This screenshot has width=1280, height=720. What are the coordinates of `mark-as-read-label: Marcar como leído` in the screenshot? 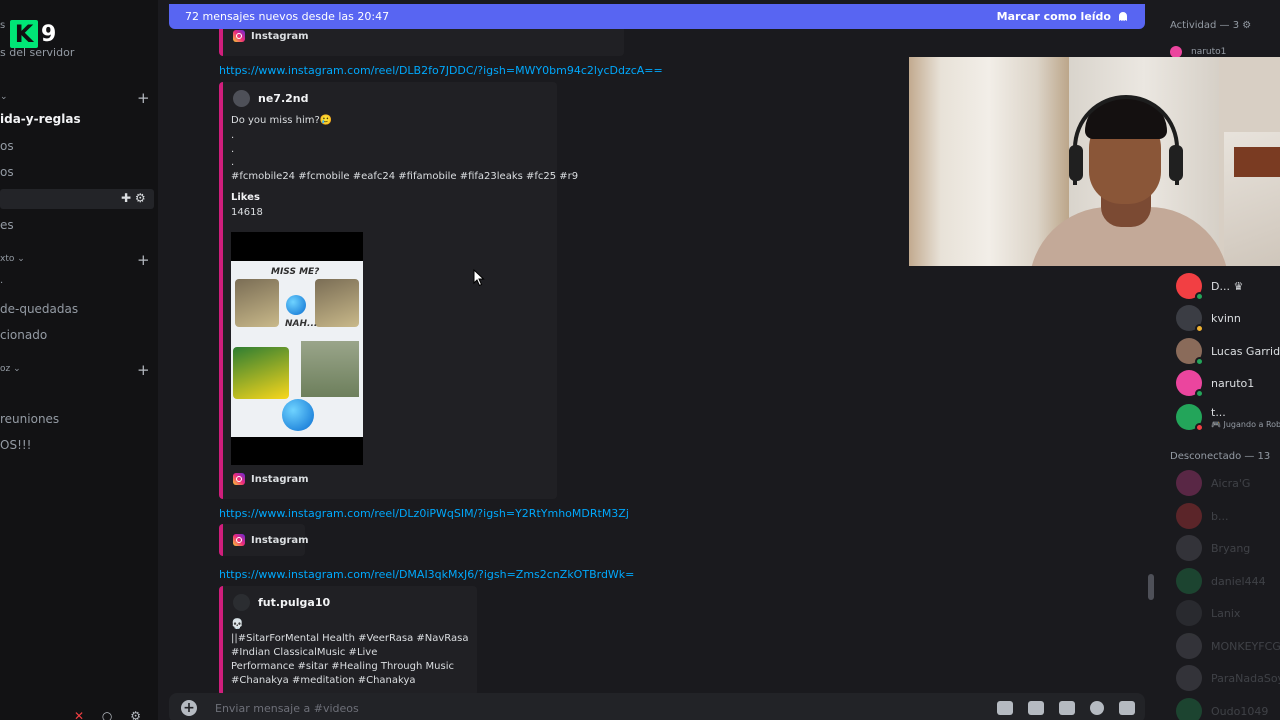 It's located at (1053, 16).